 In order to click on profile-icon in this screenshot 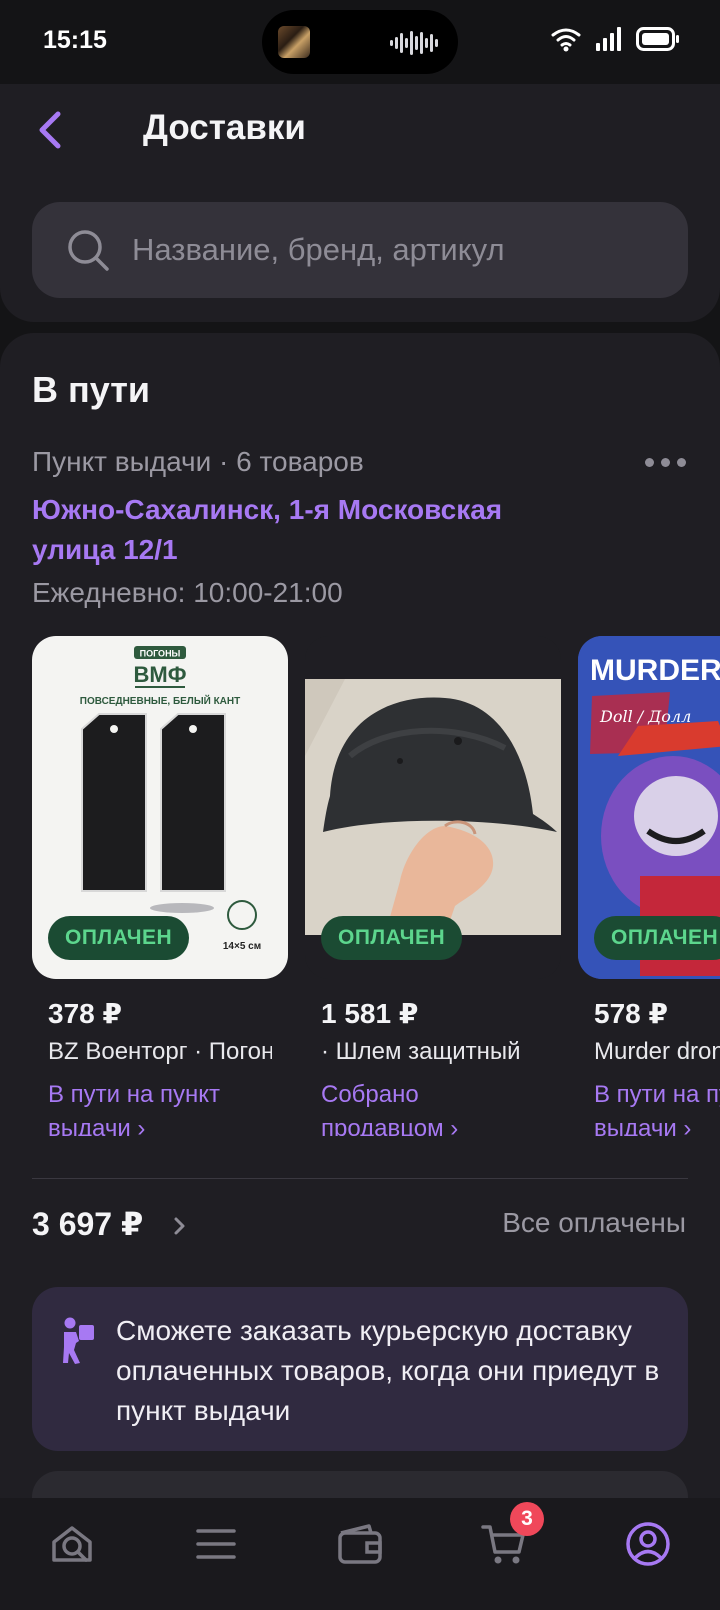, I will do `click(648, 1544)`.